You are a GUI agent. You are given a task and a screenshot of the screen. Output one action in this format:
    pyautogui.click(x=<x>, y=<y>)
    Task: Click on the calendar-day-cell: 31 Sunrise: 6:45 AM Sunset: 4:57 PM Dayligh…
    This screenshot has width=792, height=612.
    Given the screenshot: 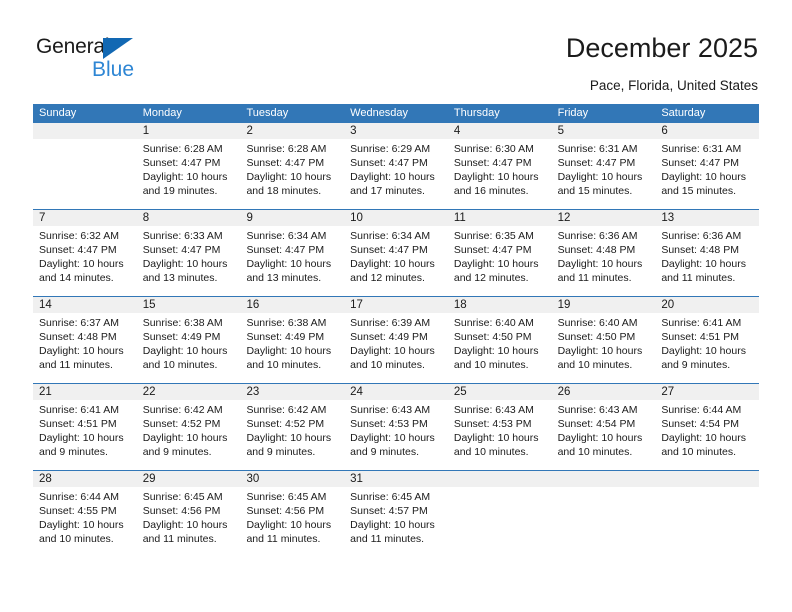 What is the action you would take?
    pyautogui.click(x=396, y=514)
    